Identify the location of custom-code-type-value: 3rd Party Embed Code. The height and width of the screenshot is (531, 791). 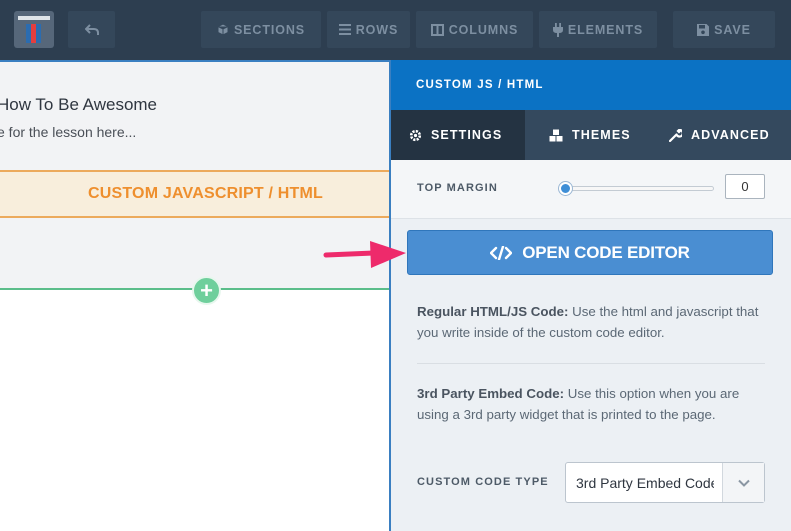
(645, 483).